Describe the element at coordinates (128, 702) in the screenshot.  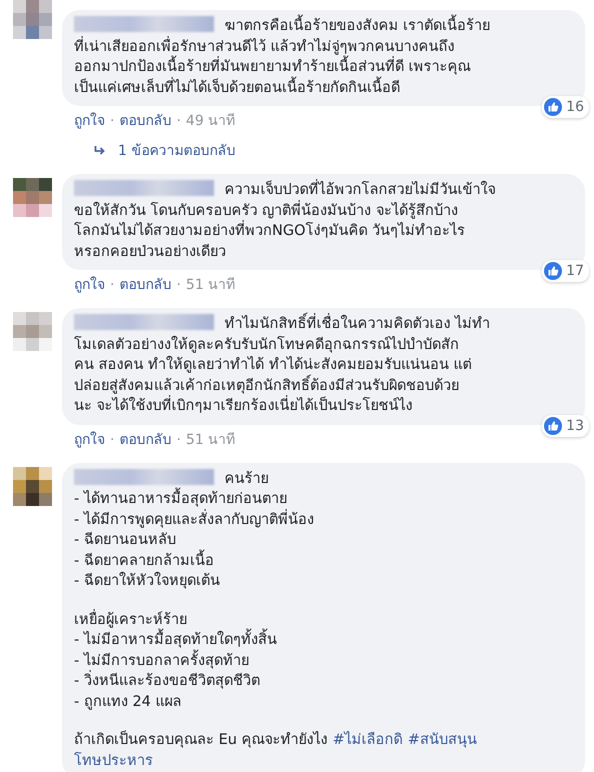
I see `comment-text: - ถูกแทง 24 แผล` at that location.